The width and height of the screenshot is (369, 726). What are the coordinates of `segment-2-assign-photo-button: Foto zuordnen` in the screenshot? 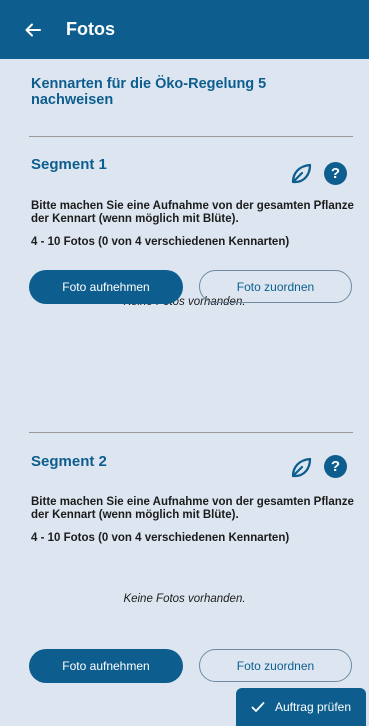 It's located at (275, 665).